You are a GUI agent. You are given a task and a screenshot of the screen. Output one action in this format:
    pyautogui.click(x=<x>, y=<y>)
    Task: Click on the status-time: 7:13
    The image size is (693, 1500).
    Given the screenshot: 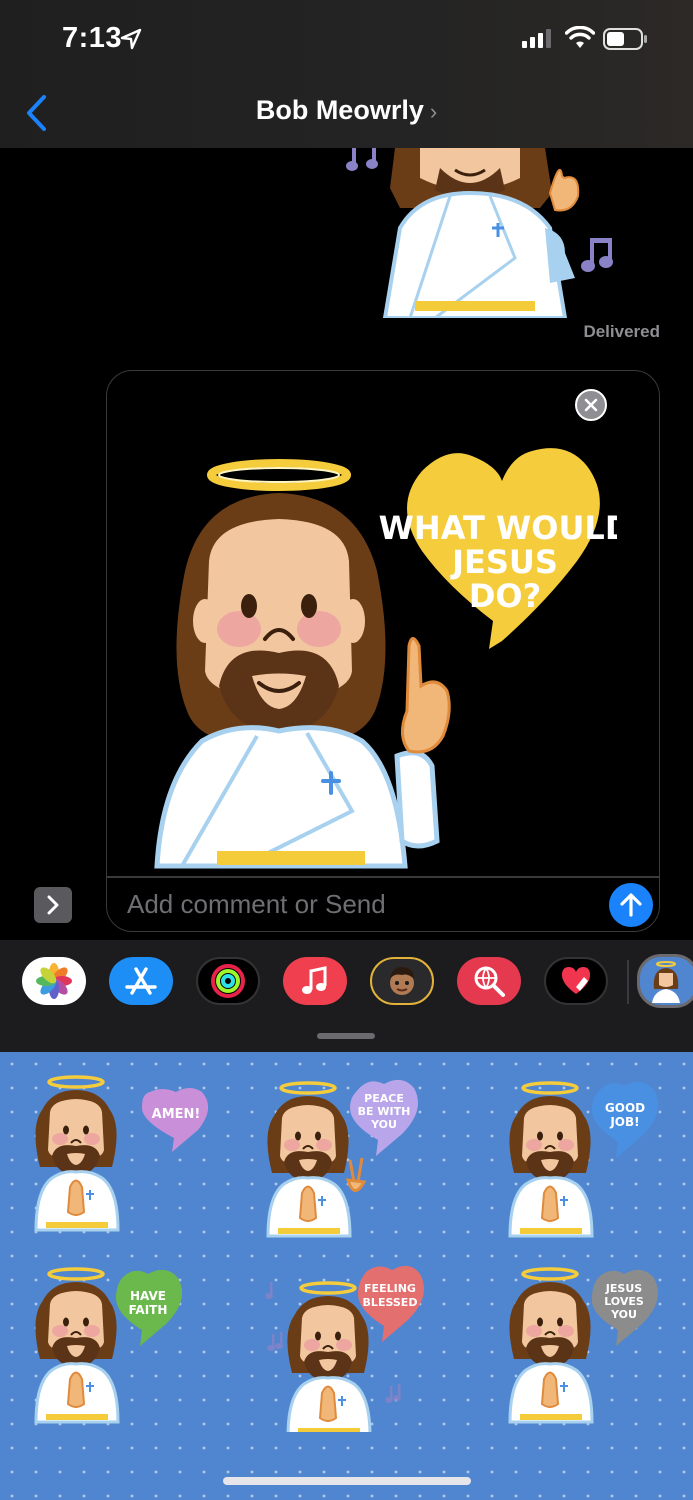 What is the action you would take?
    pyautogui.click(x=92, y=38)
    